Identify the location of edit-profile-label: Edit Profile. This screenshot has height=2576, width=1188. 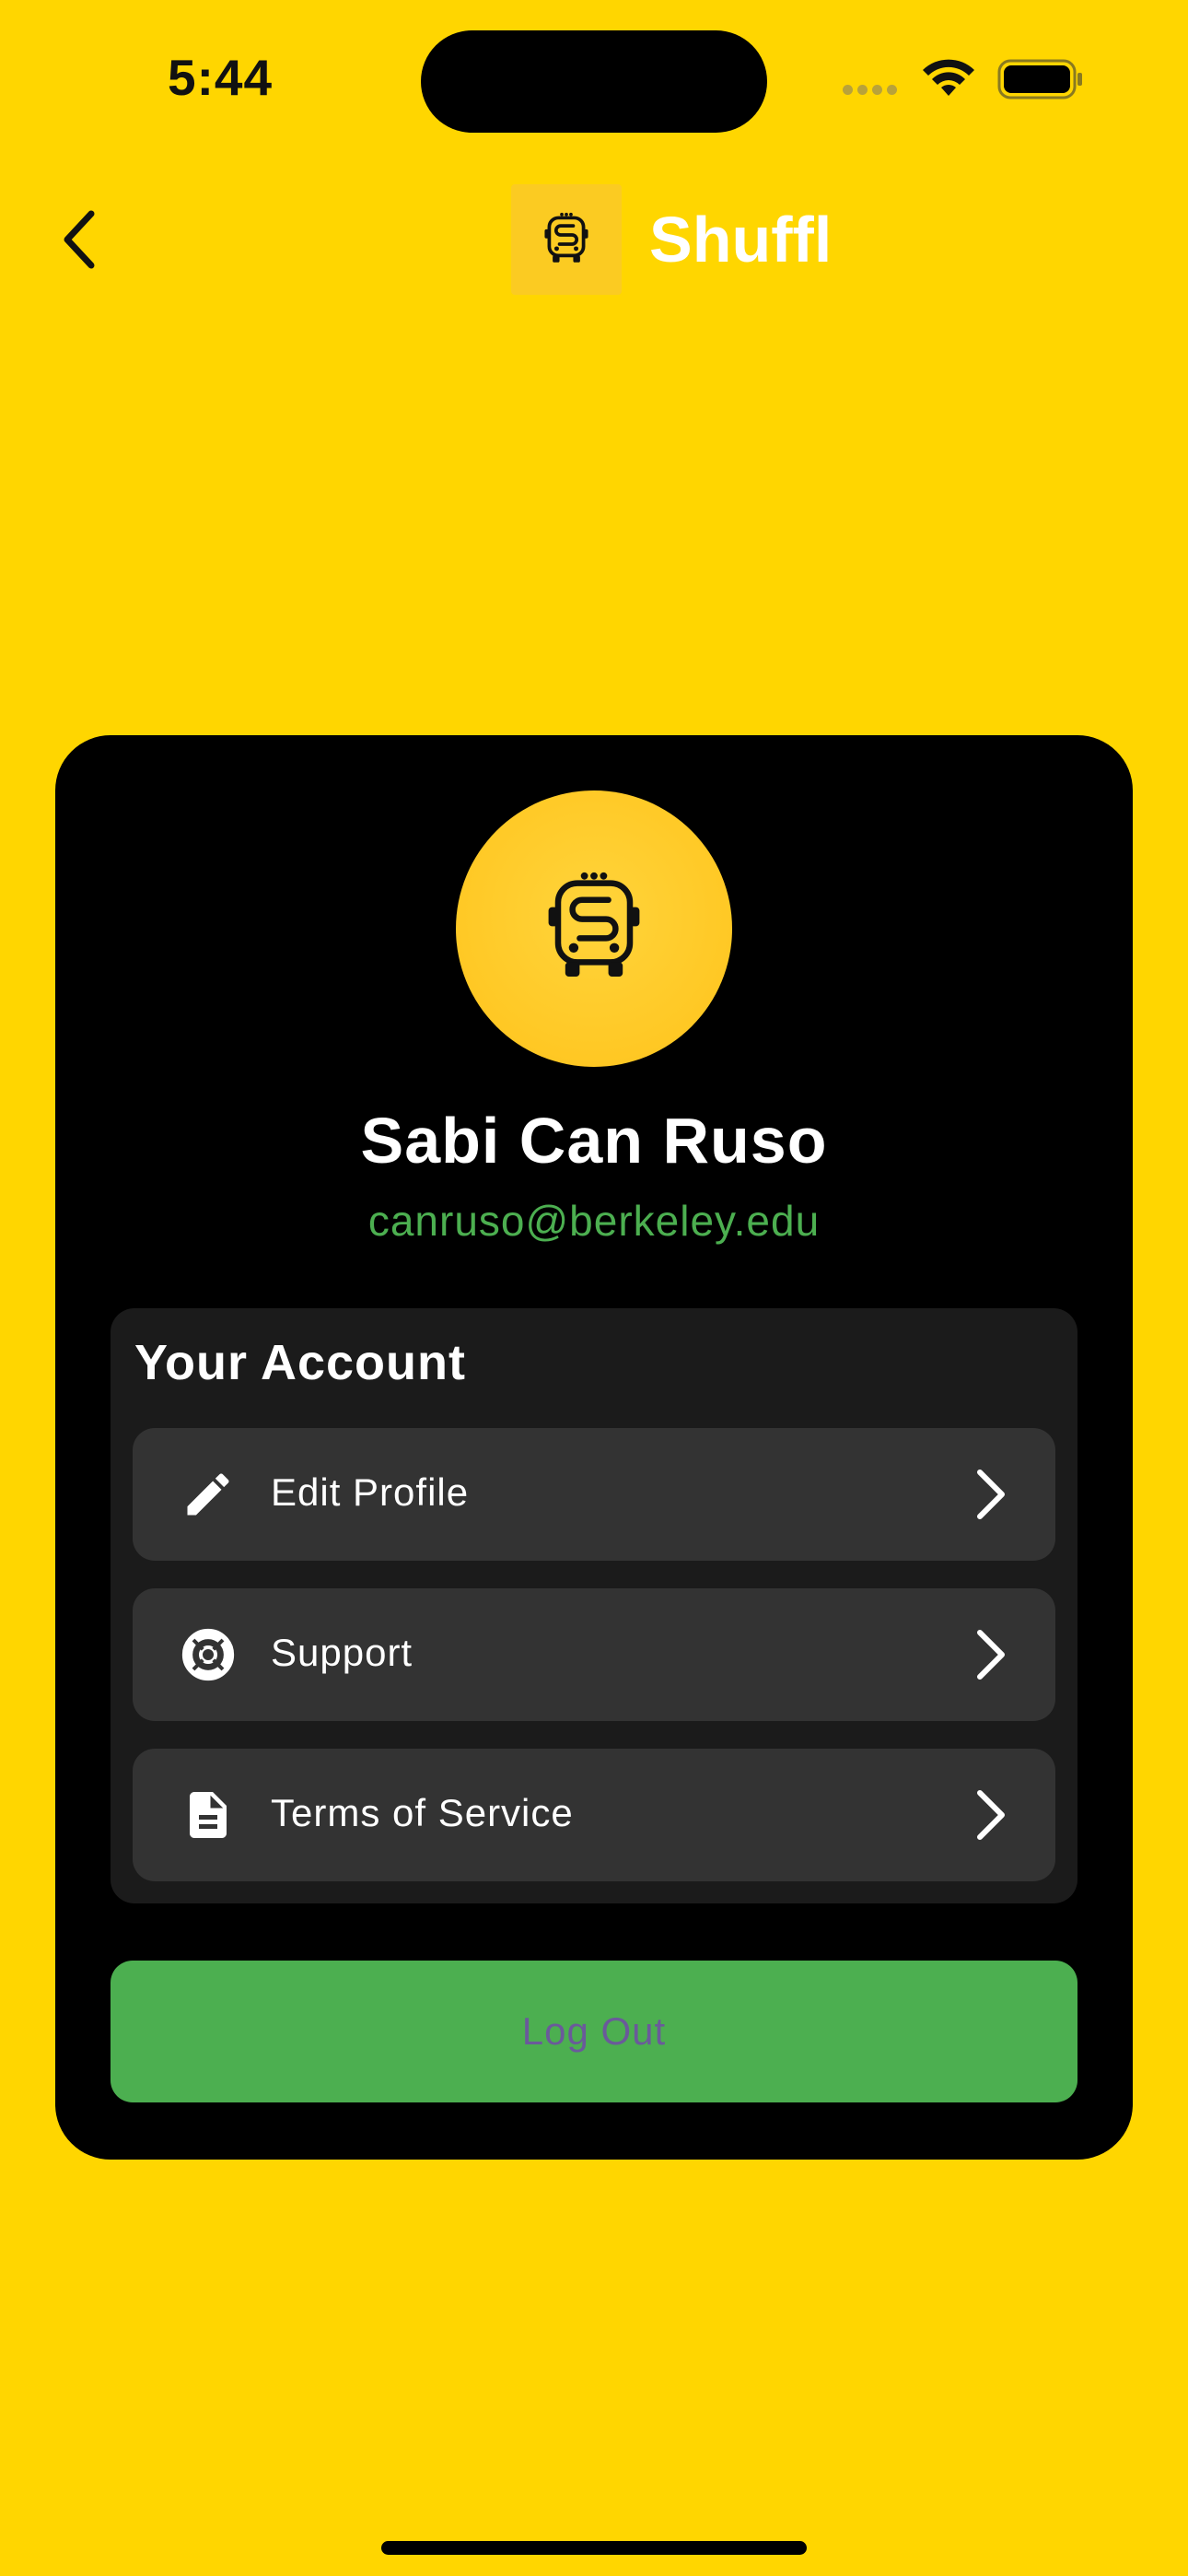
(370, 1492).